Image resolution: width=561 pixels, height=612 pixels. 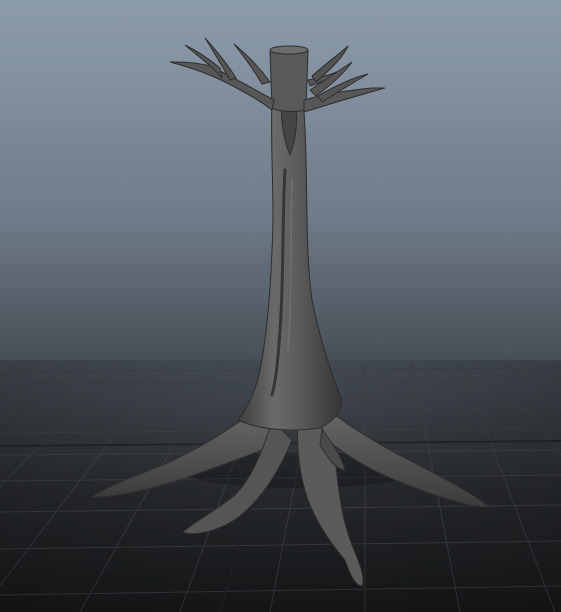 I want to click on trunk-stump-top, so click(x=289, y=79).